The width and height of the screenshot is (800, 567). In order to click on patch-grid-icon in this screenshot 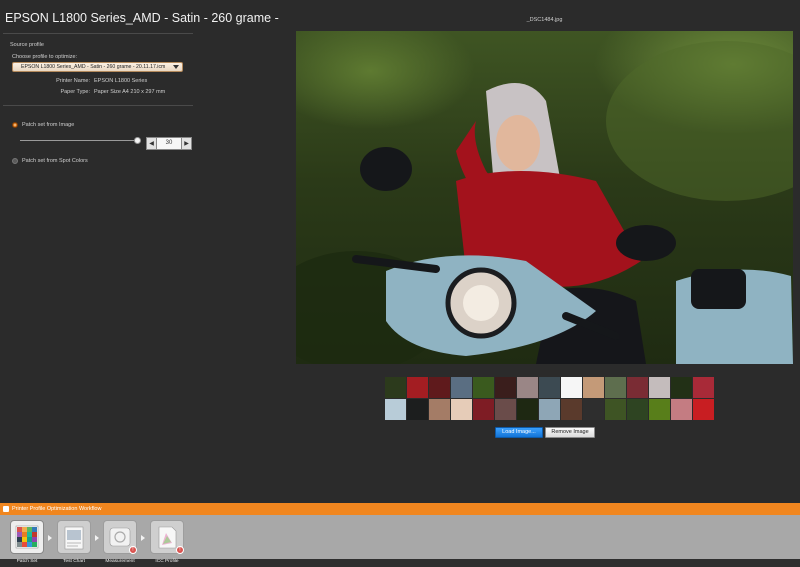, I will do `click(27, 537)`.